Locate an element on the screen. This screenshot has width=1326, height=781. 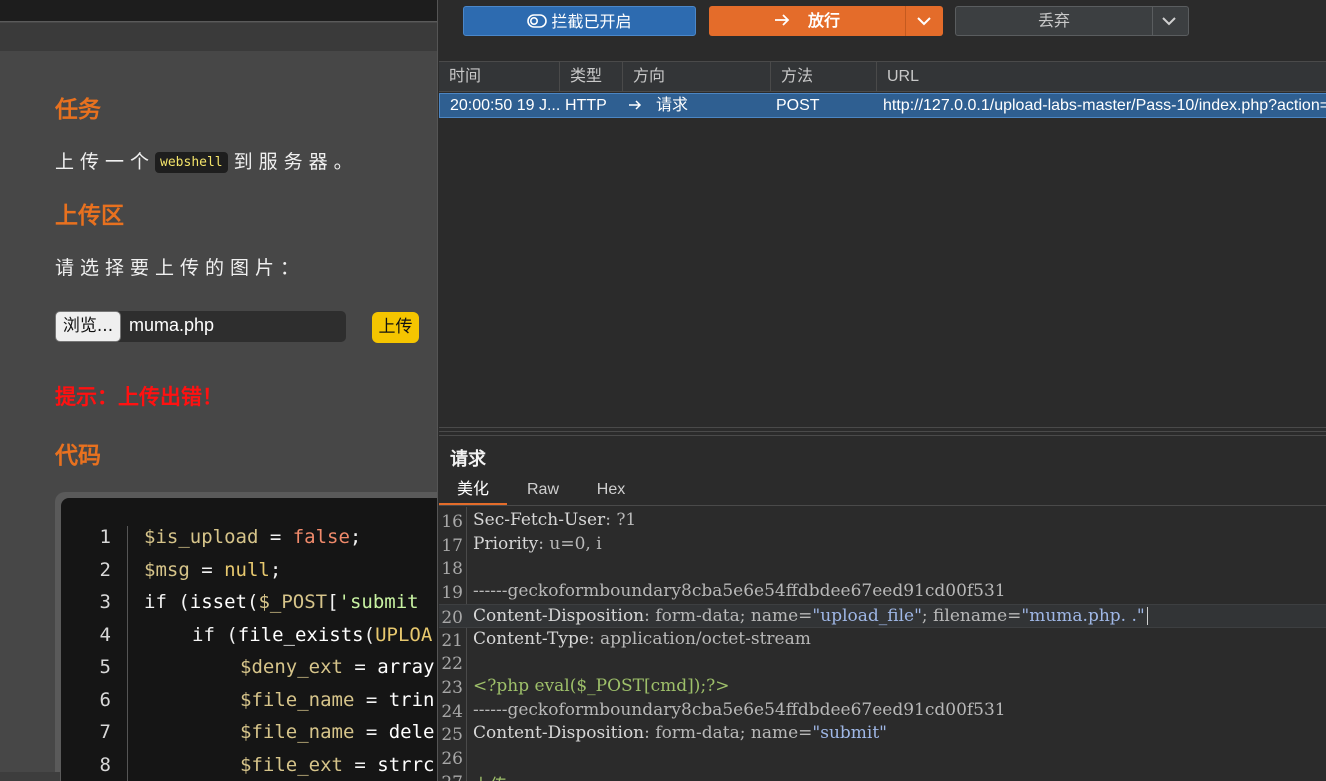
forward-options-button is located at coordinates (924, 21).